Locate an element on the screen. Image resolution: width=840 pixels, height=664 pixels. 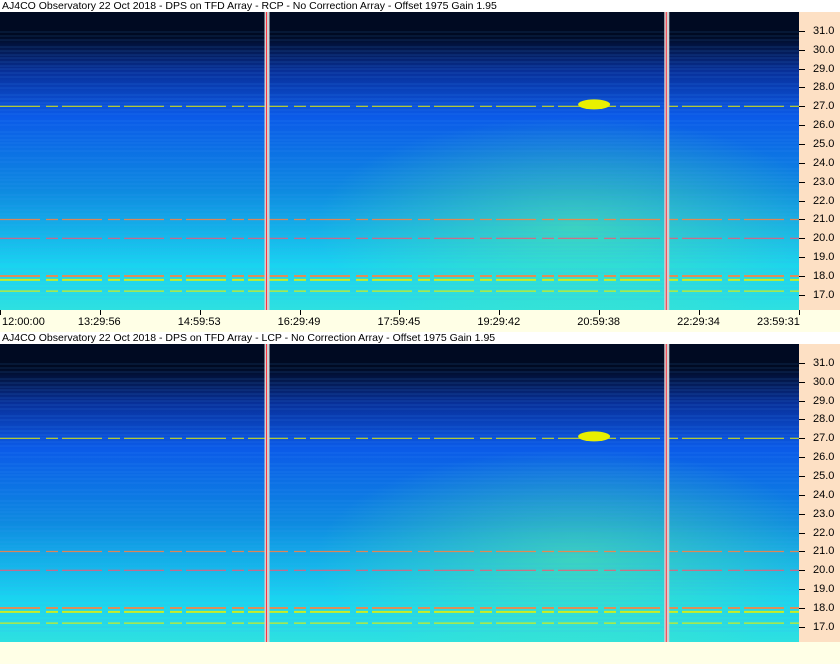
time-axis is located at coordinates (420, 652).